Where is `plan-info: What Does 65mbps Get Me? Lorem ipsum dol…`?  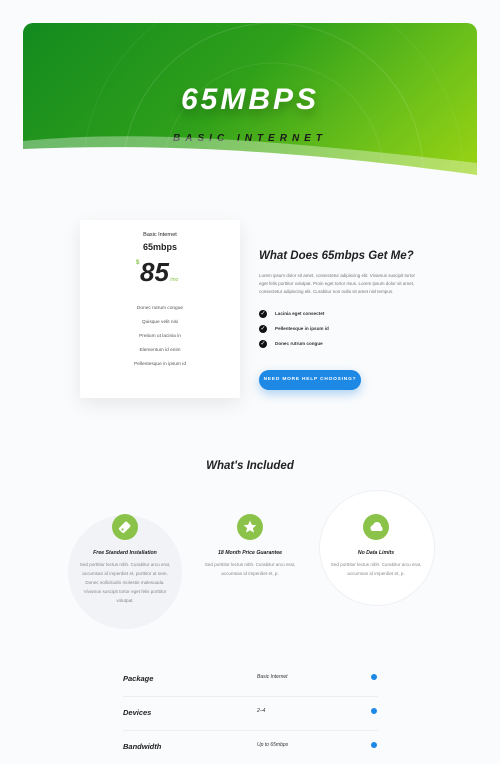
plan-info: What Does 65mbps Get Me? Lorem ipsum dol… is located at coordinates (339, 319).